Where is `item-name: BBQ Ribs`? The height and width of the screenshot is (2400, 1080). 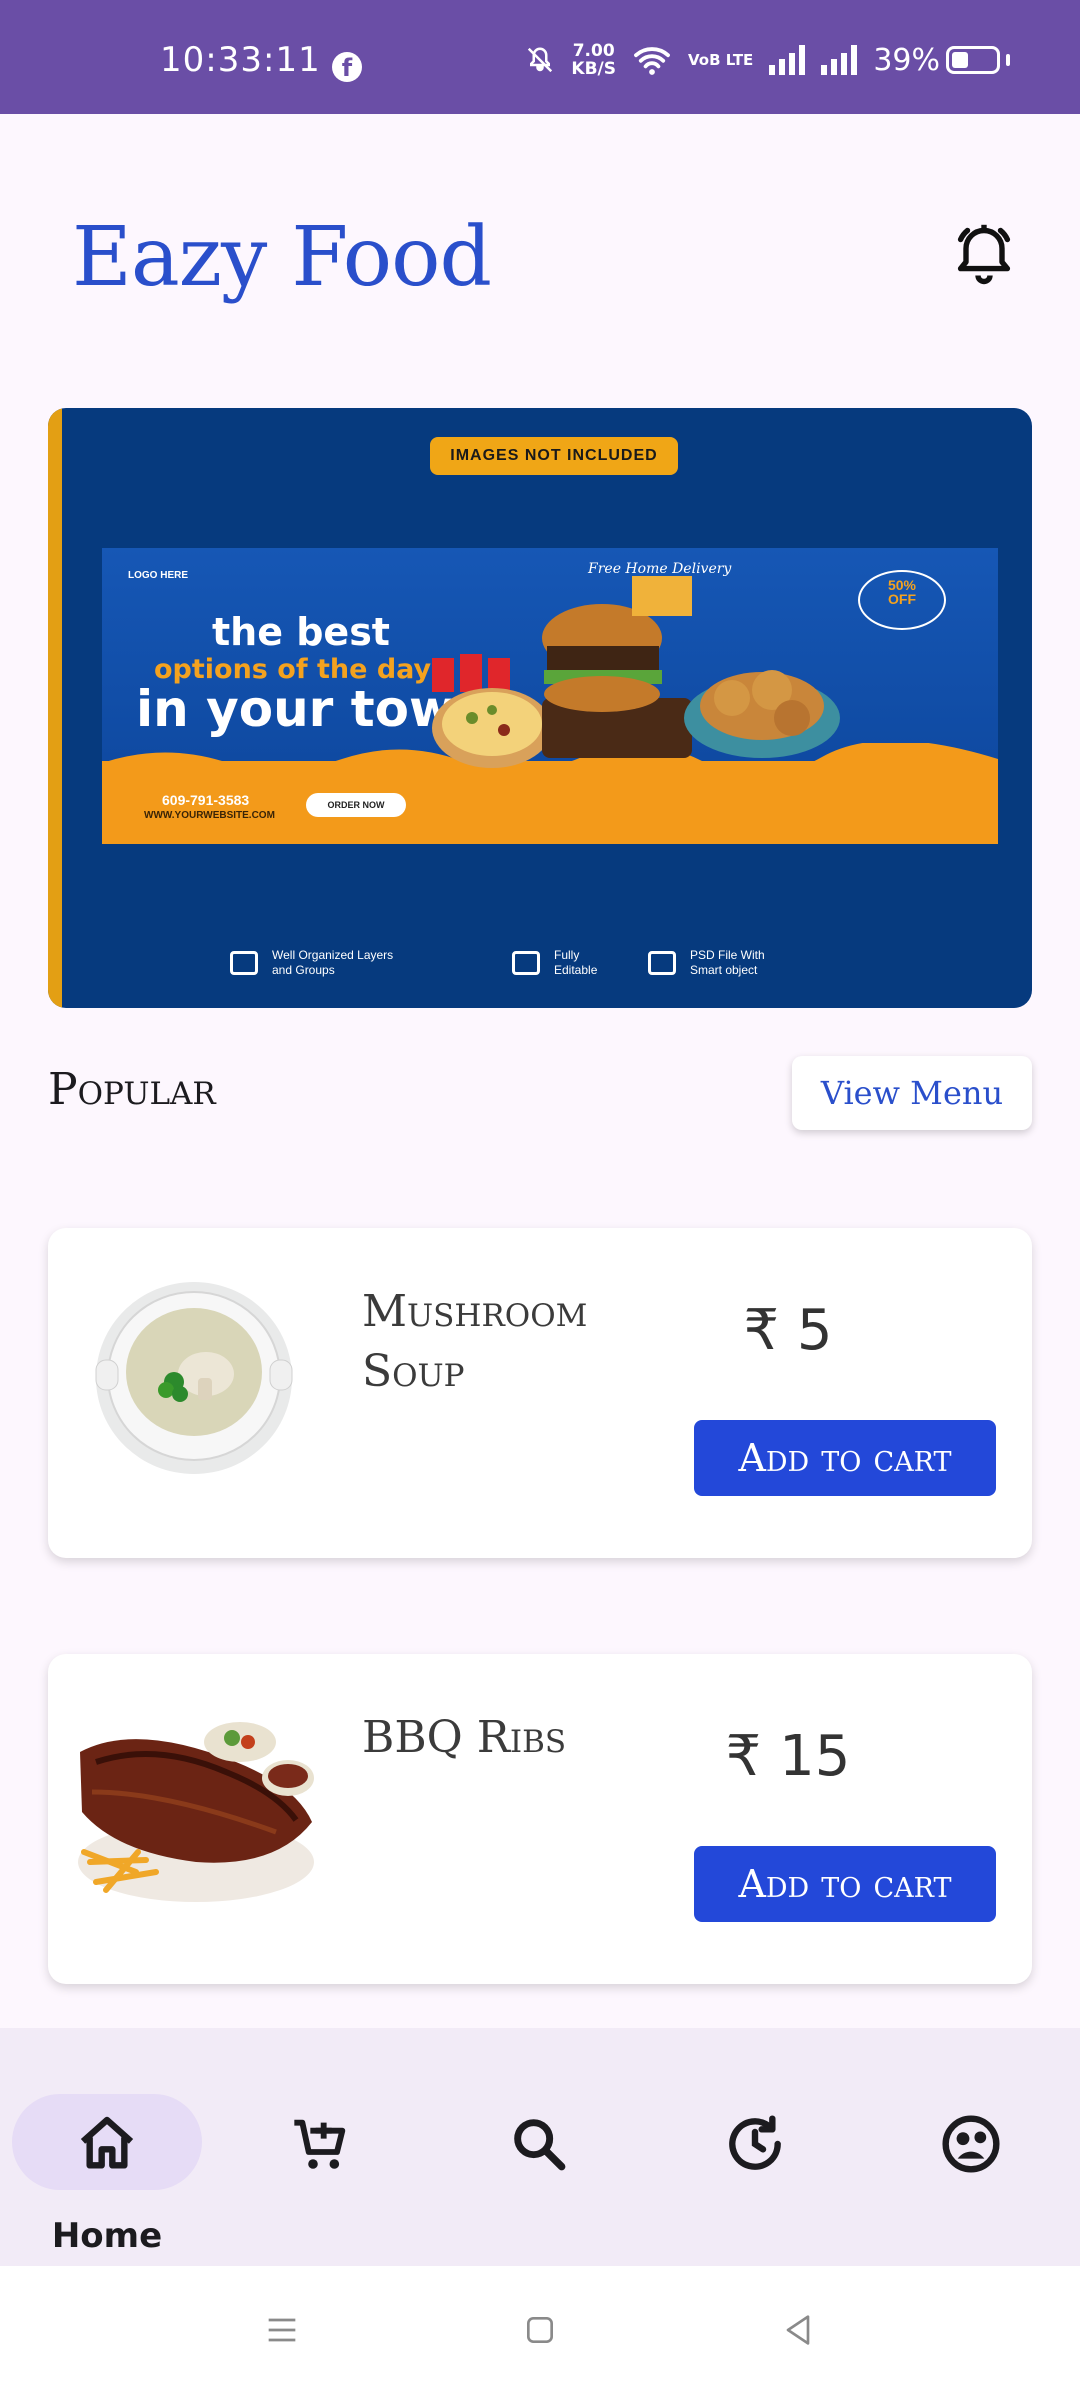
item-name: BBQ Ribs is located at coordinates (464, 1737).